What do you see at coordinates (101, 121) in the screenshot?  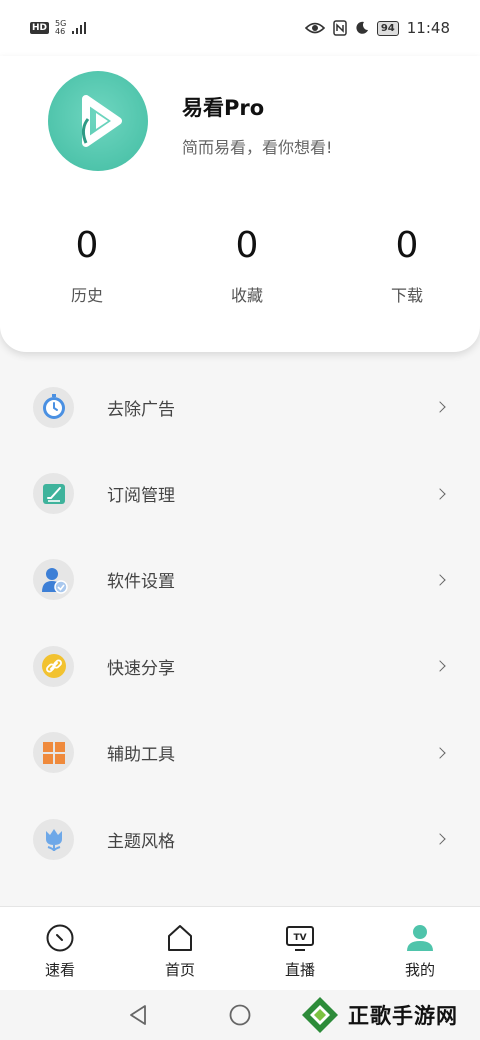 I see `play-logo-icon` at bounding box center [101, 121].